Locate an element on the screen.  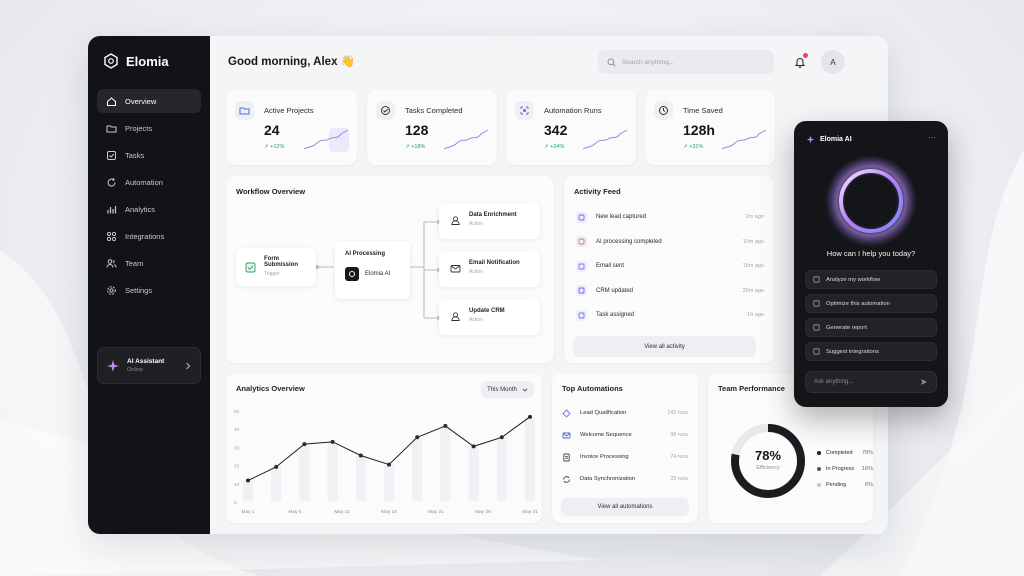
legend-value: 16% is located at coordinates (867, 469).